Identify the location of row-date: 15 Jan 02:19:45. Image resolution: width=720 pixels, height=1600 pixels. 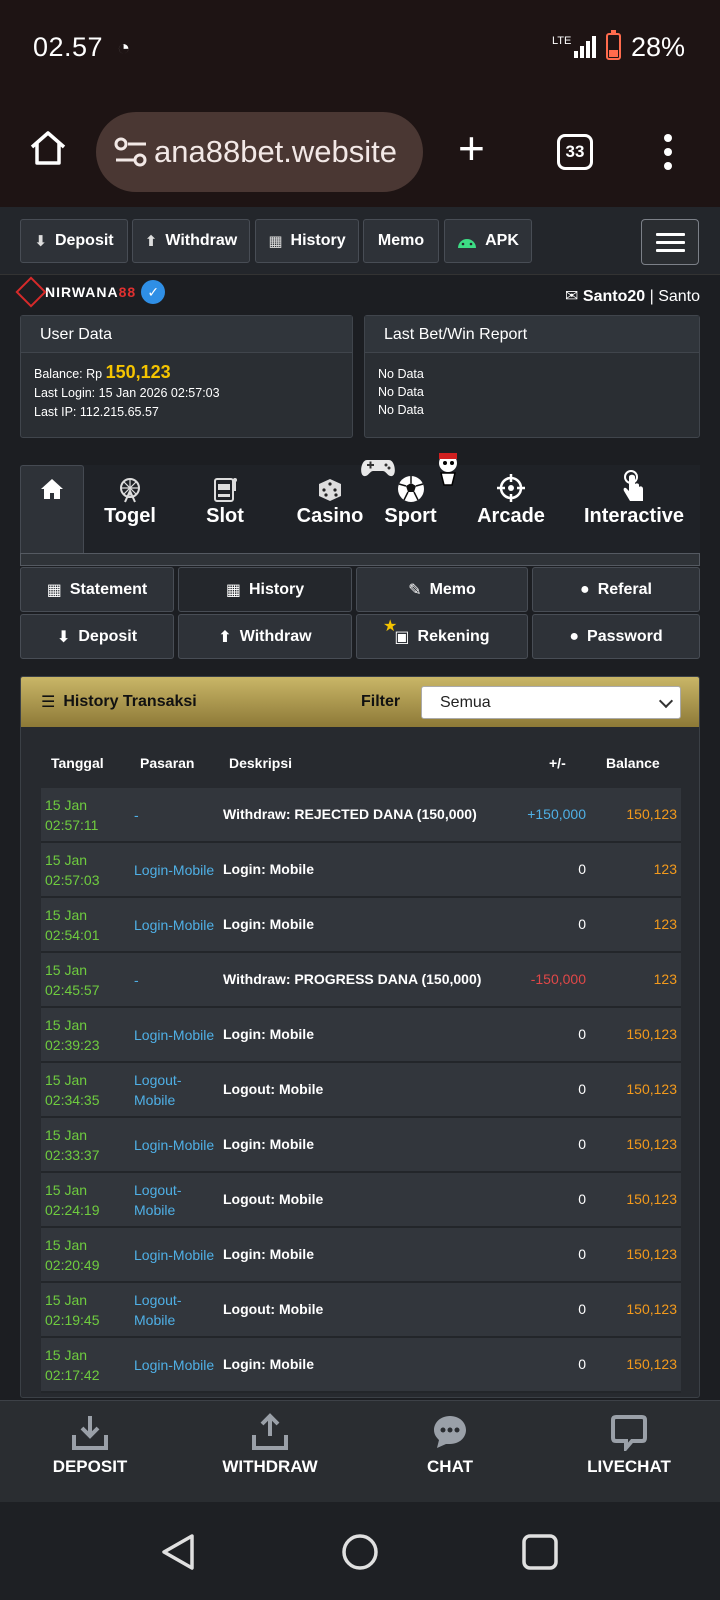
(72, 1310).